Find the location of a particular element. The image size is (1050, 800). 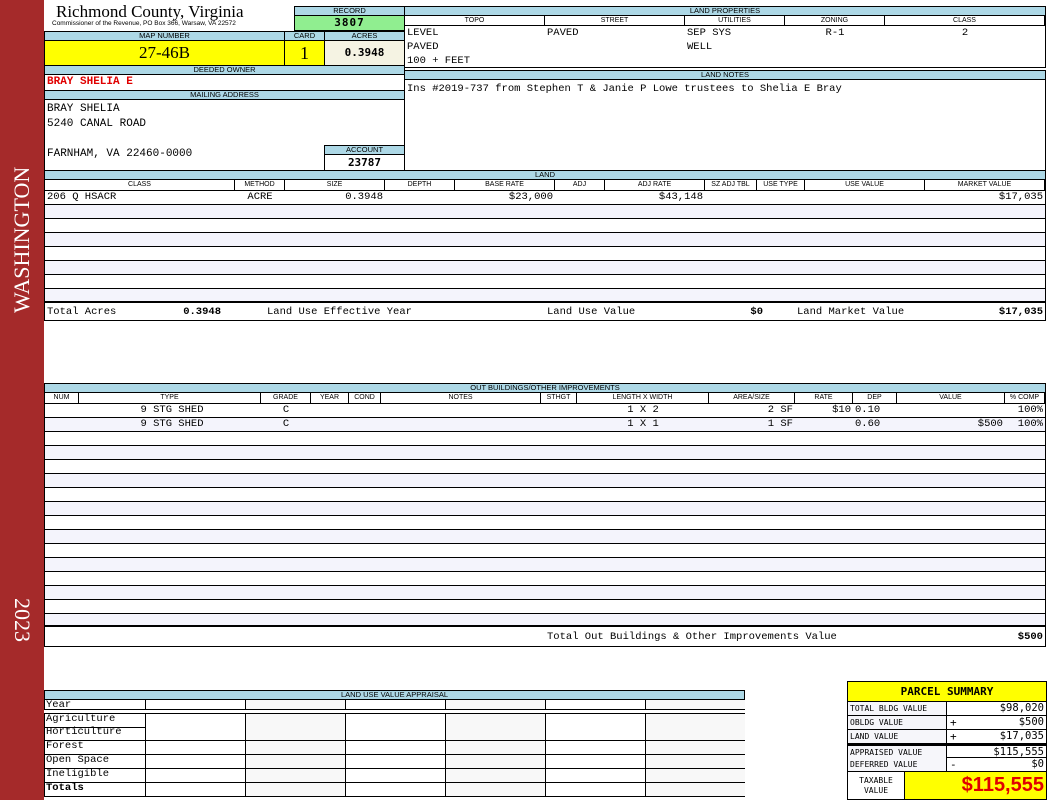

summary-value: $98,020 is located at coordinates (1021, 708).